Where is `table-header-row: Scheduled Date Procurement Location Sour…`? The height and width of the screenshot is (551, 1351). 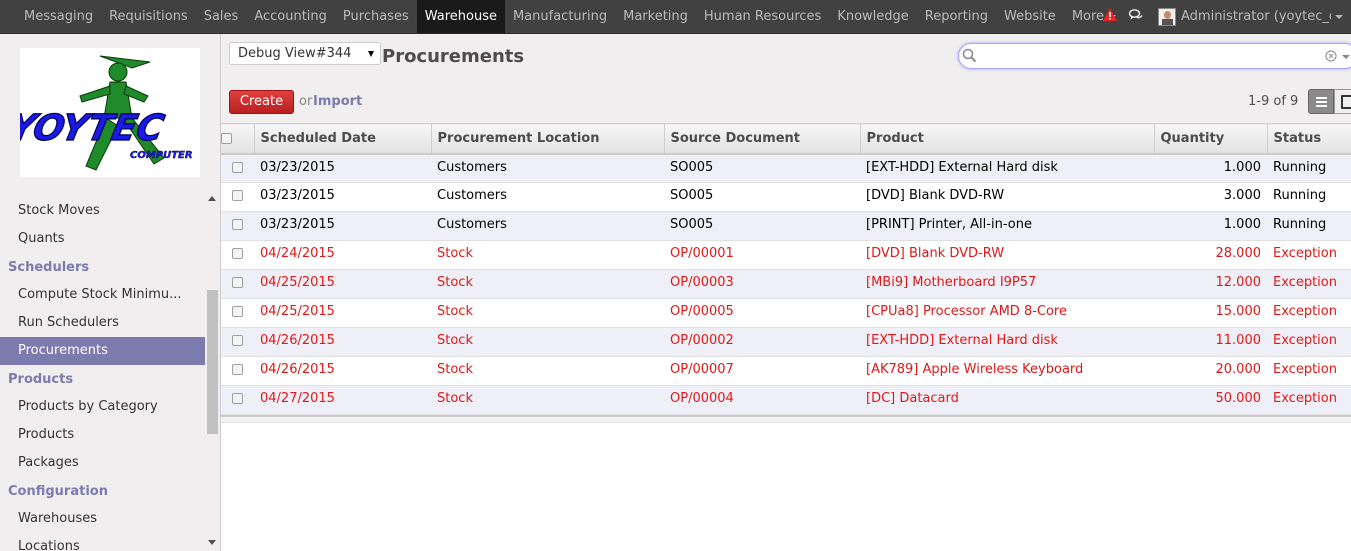 table-header-row: Scheduled Date Procurement Location Sour… is located at coordinates (786, 139).